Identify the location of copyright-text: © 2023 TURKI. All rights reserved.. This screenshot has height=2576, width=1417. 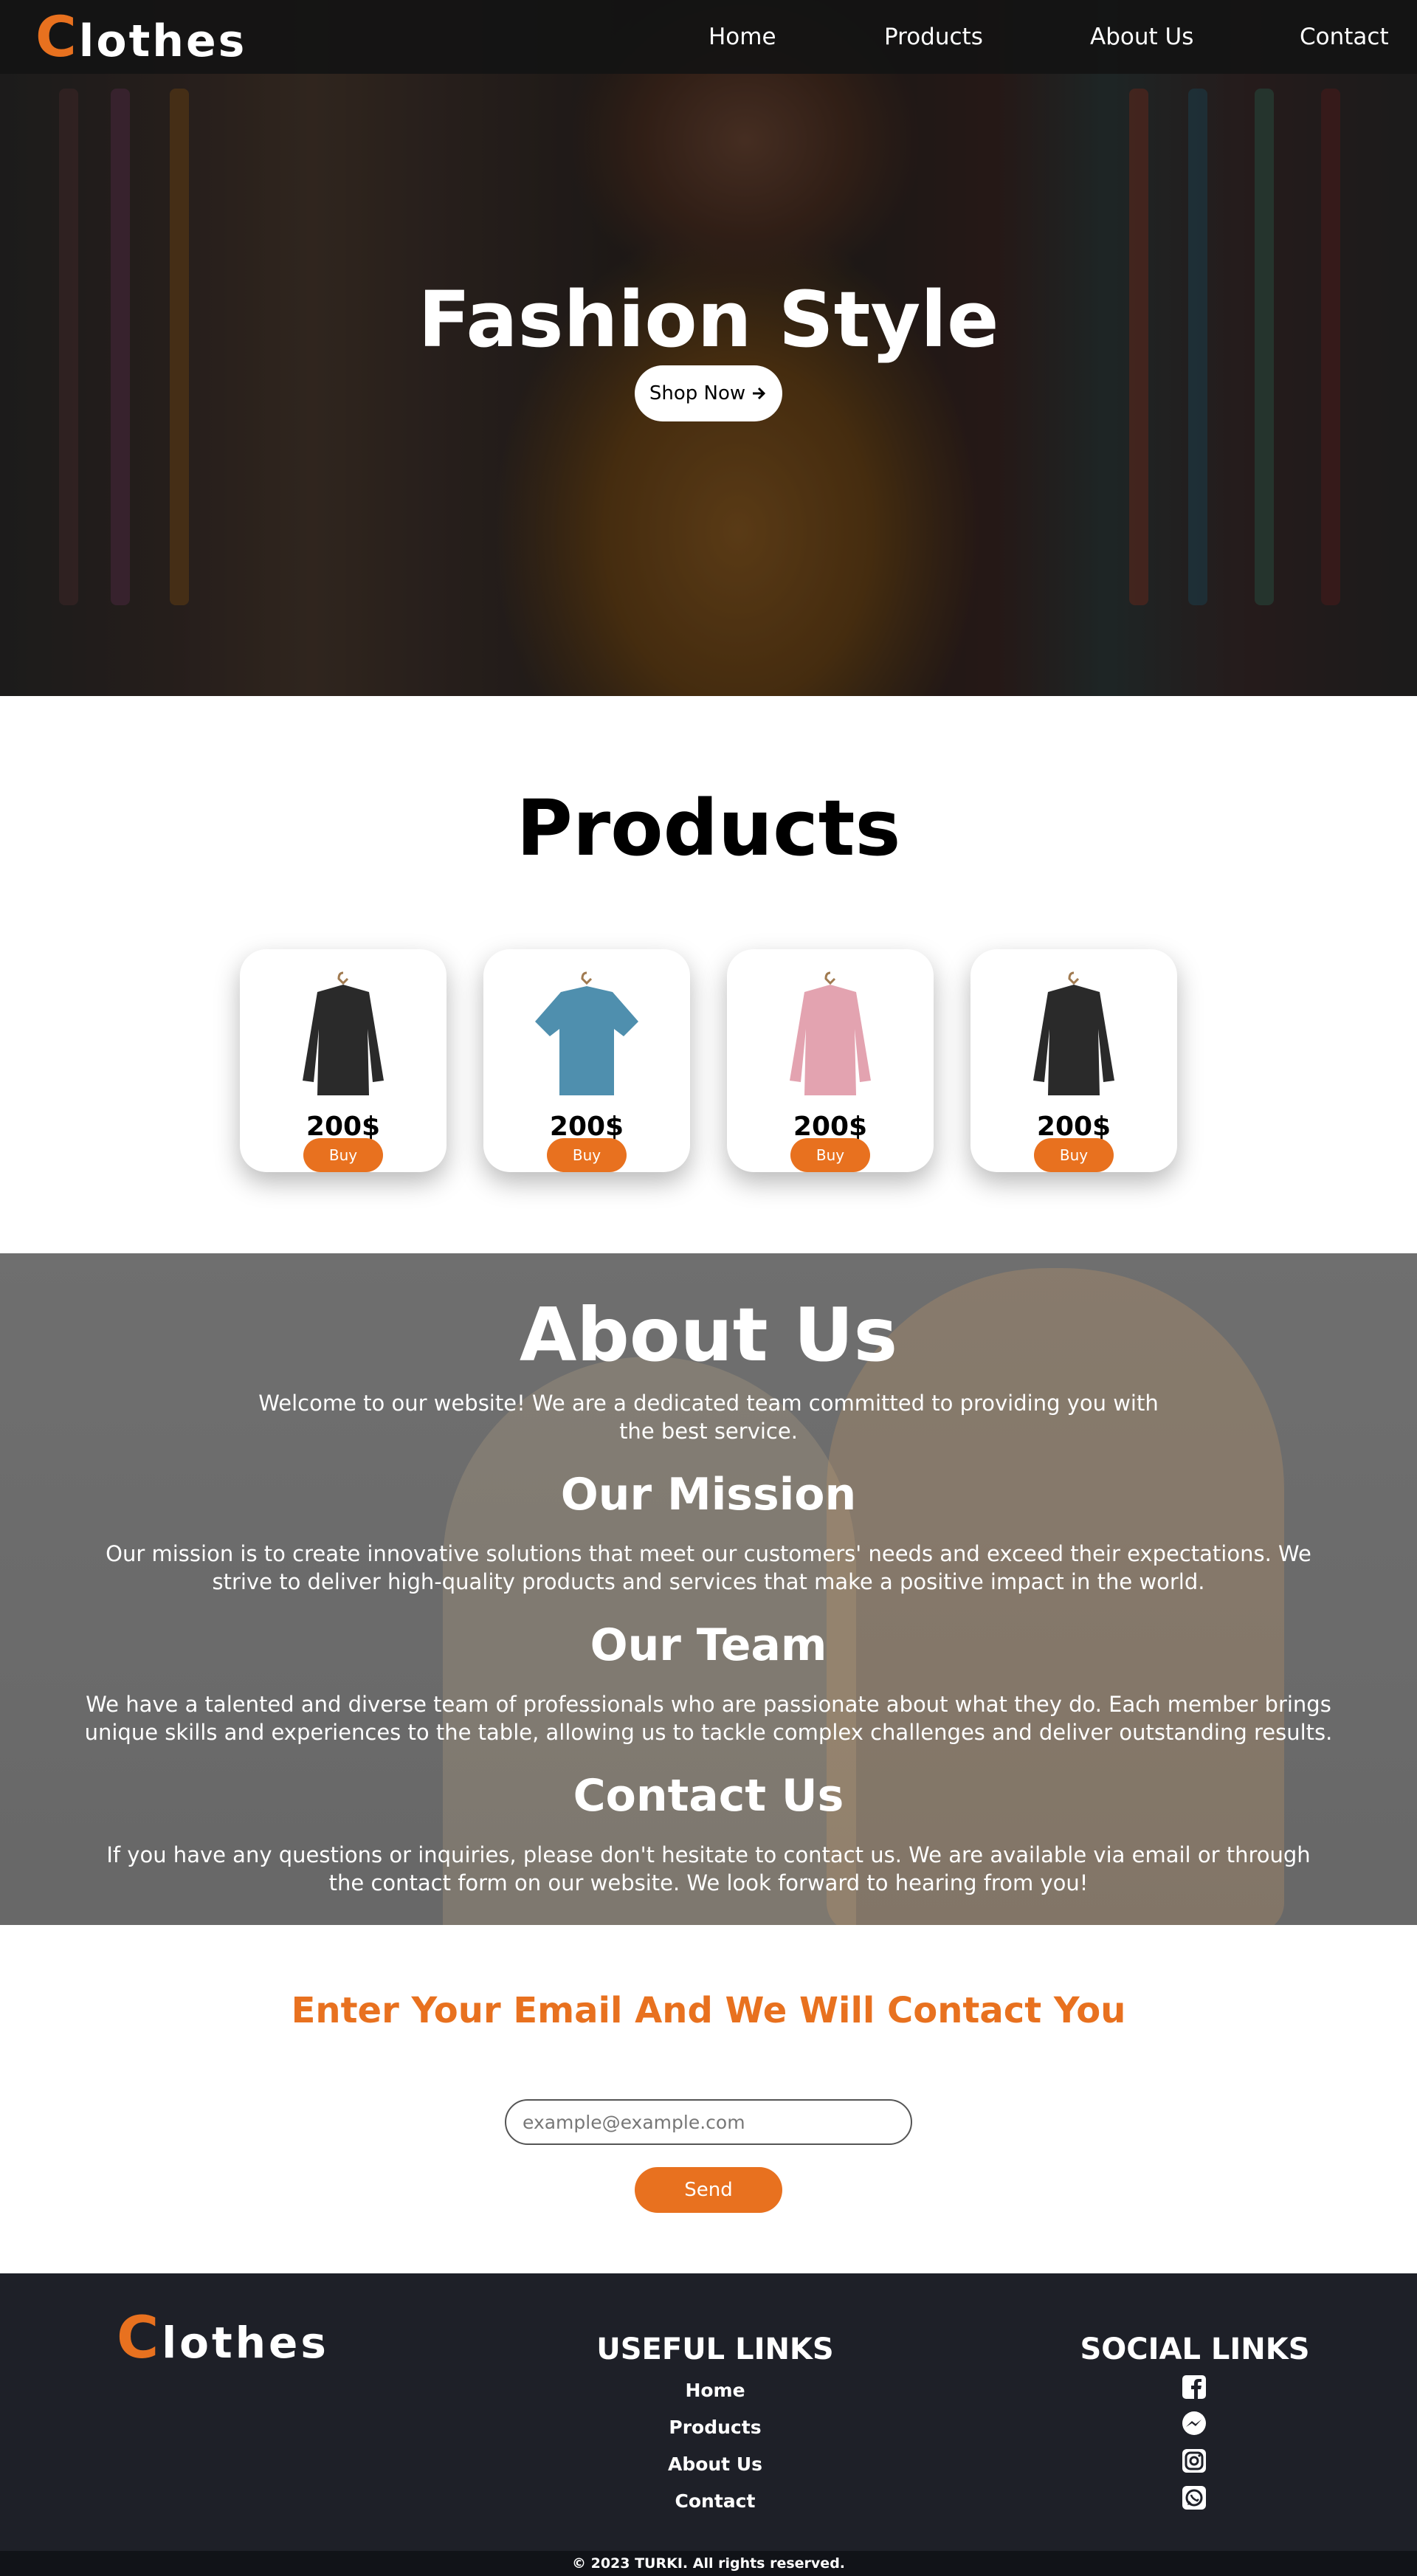
(708, 2563).